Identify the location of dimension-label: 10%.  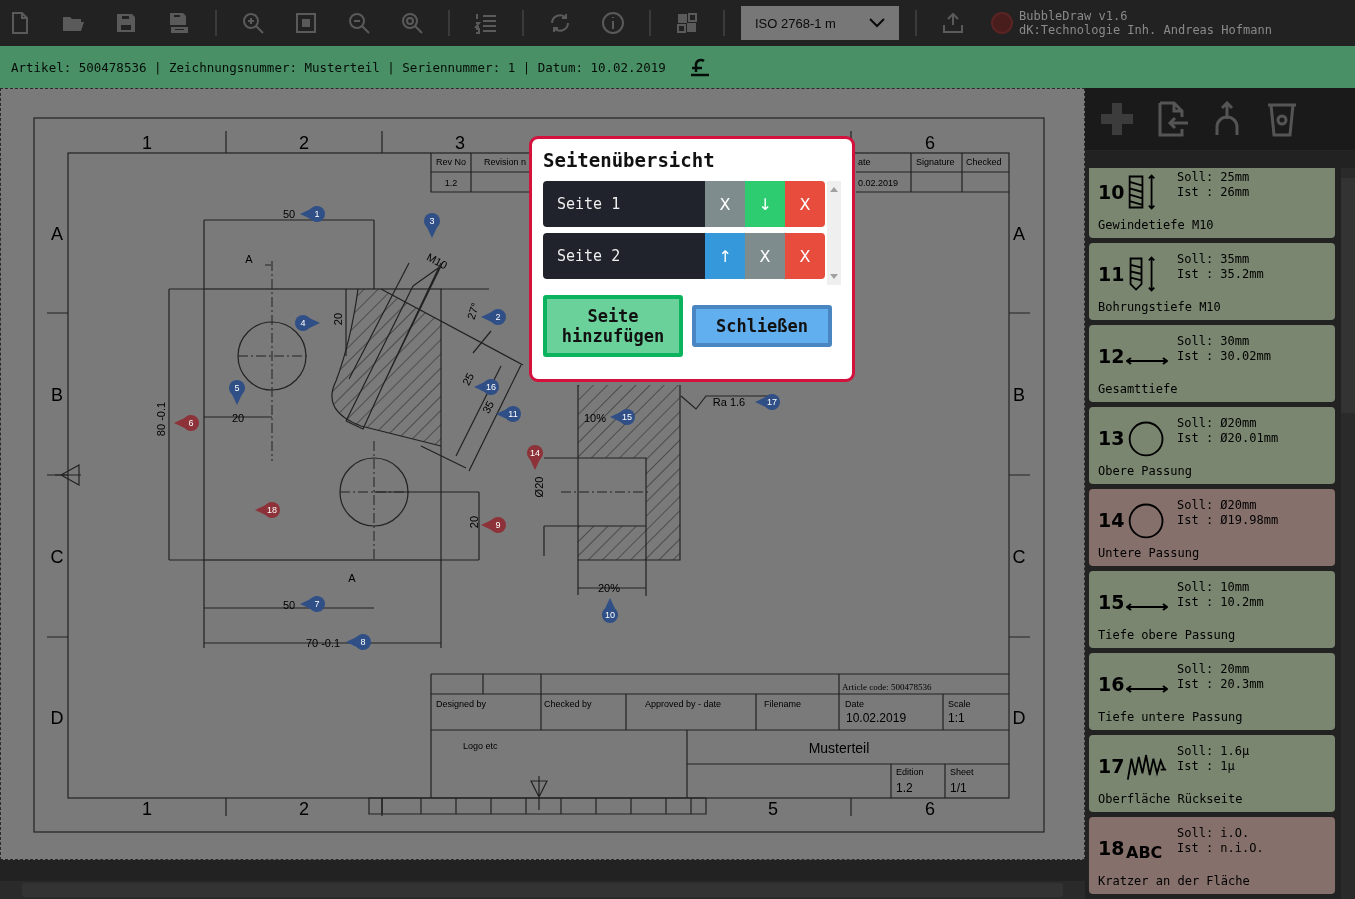
(595, 418).